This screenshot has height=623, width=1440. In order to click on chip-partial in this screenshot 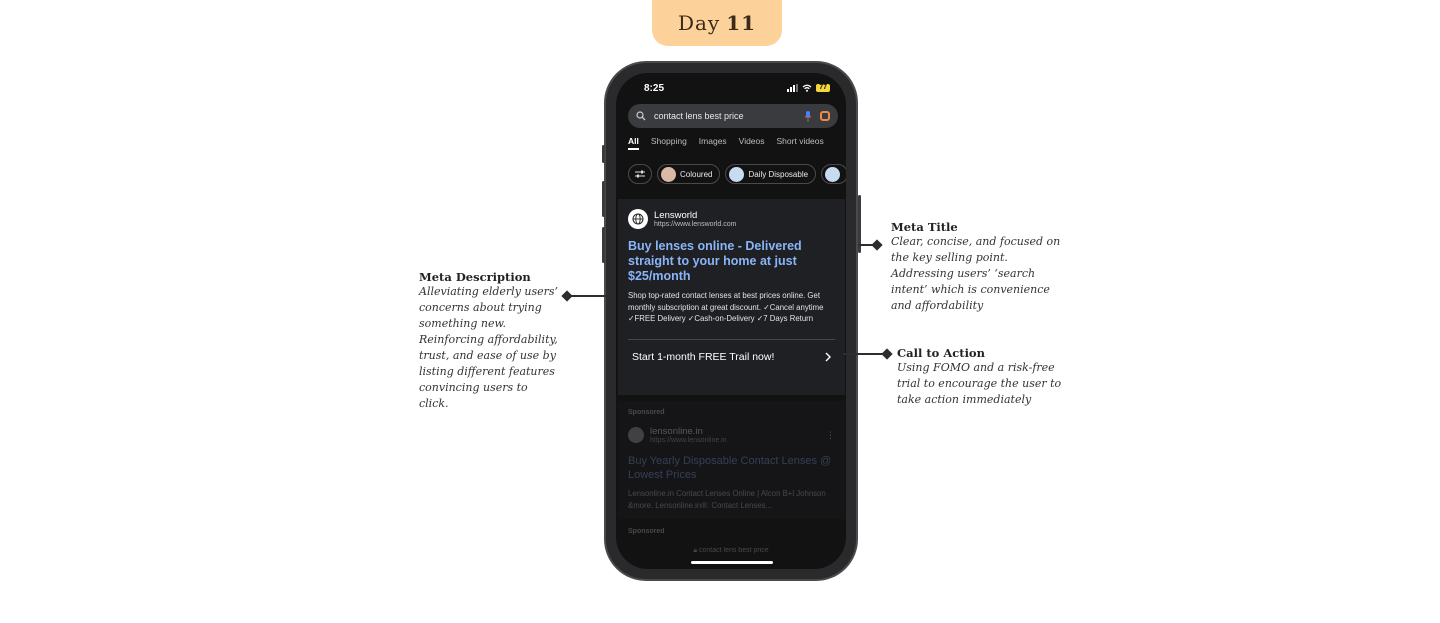, I will do `click(833, 174)`.